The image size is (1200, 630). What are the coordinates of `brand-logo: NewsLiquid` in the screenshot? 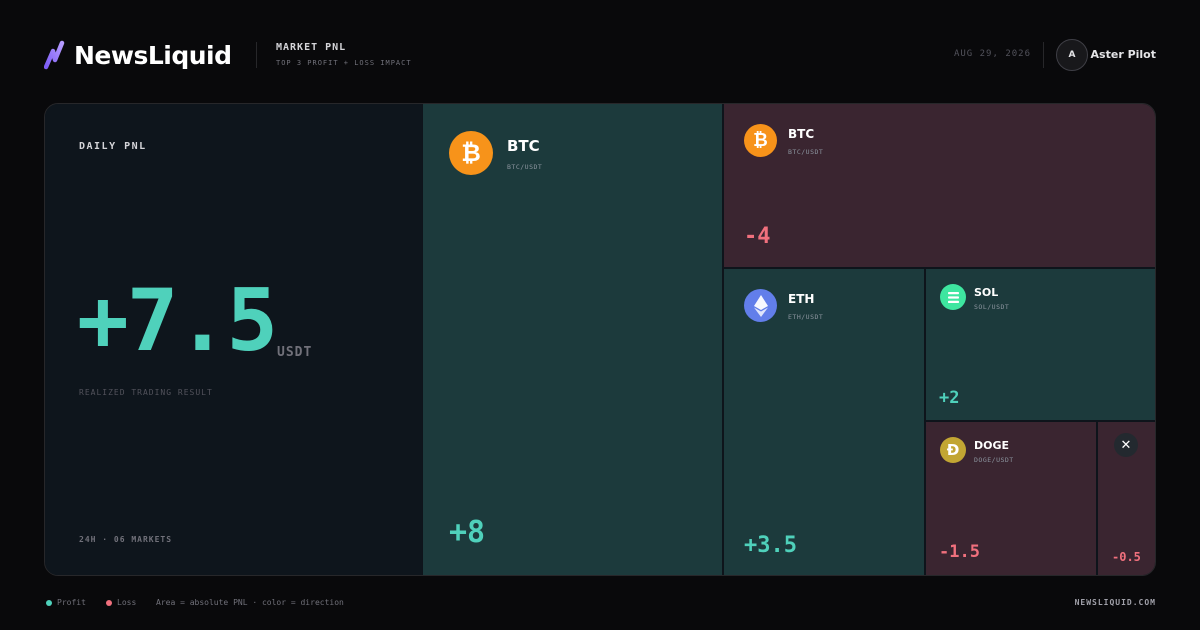 It's located at (138, 55).